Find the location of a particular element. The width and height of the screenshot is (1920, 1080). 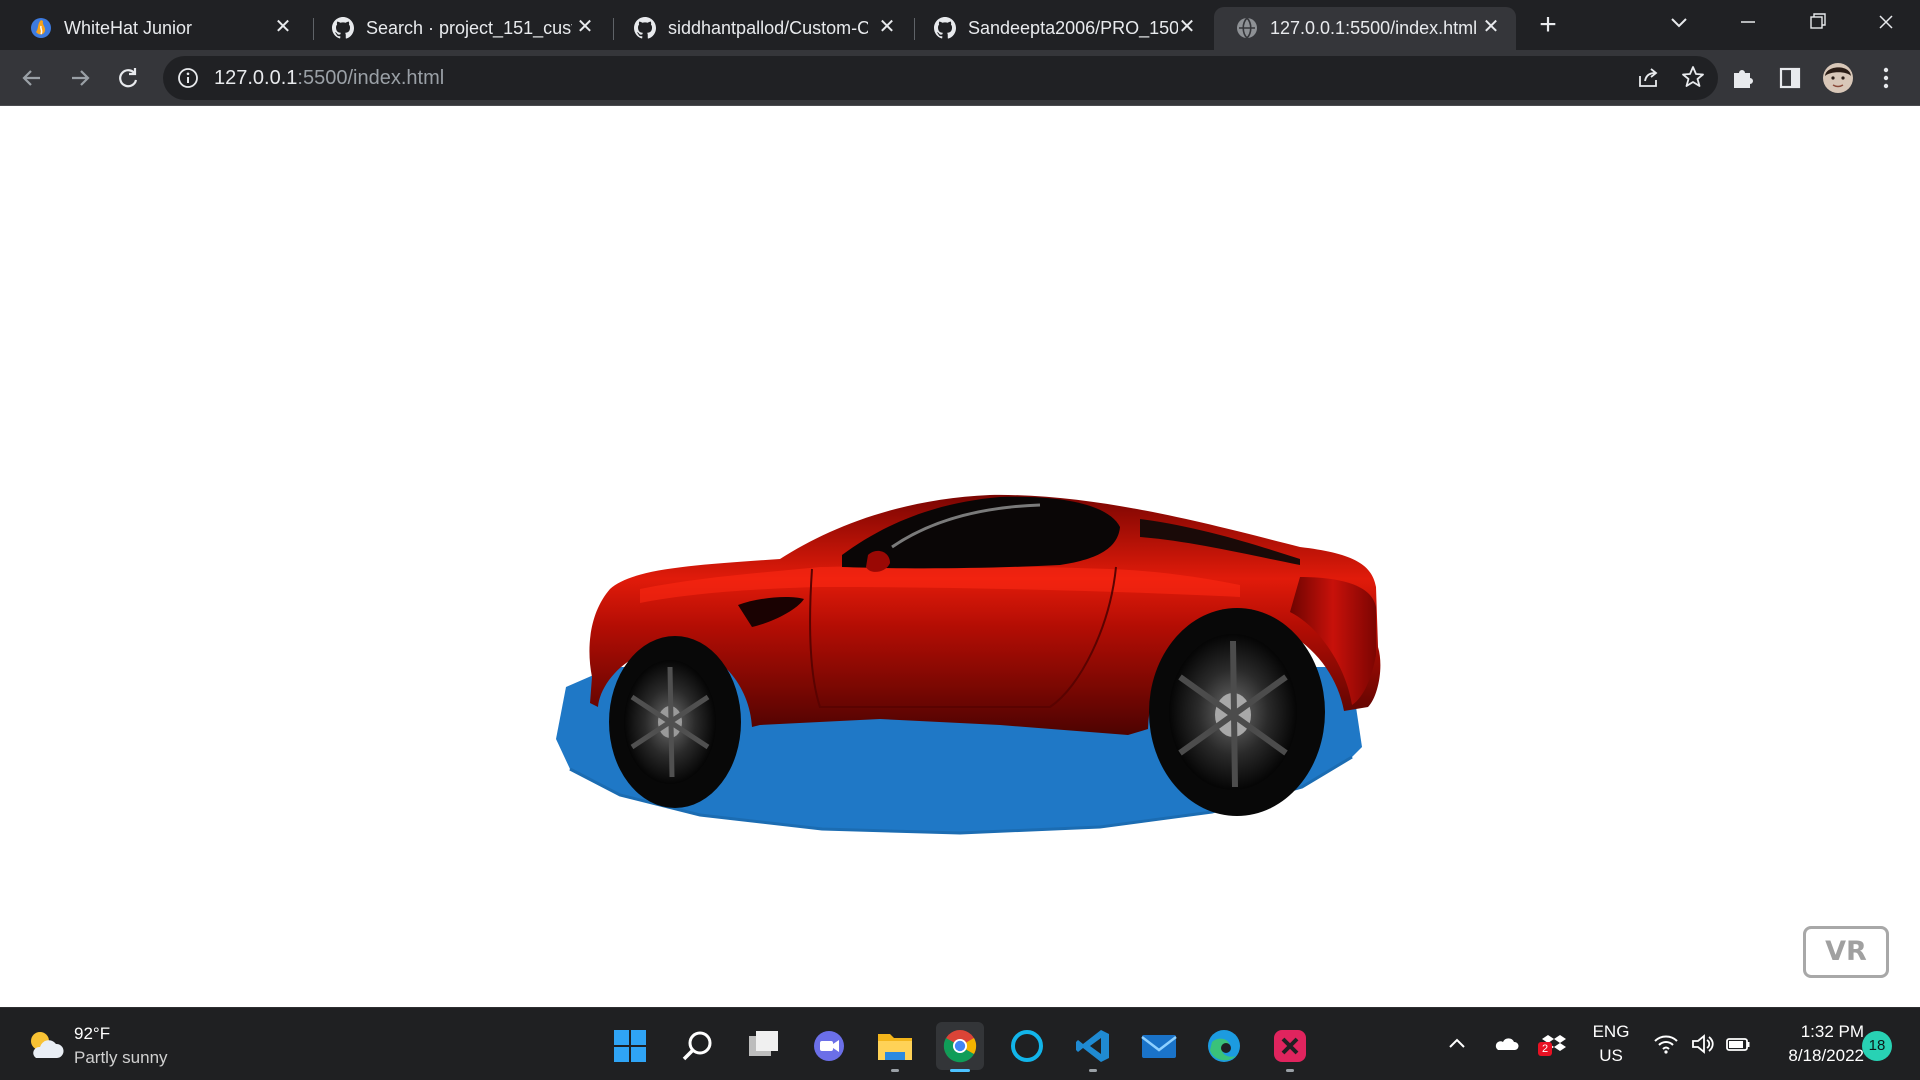

teams-chat-button is located at coordinates (829, 1046).